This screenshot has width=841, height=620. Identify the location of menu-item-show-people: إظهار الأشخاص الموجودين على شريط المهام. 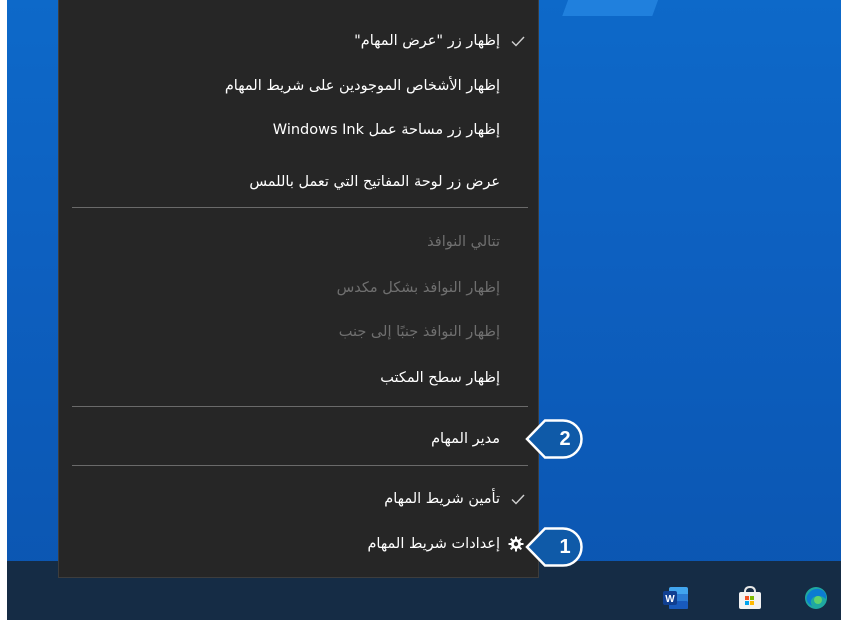
(298, 86).